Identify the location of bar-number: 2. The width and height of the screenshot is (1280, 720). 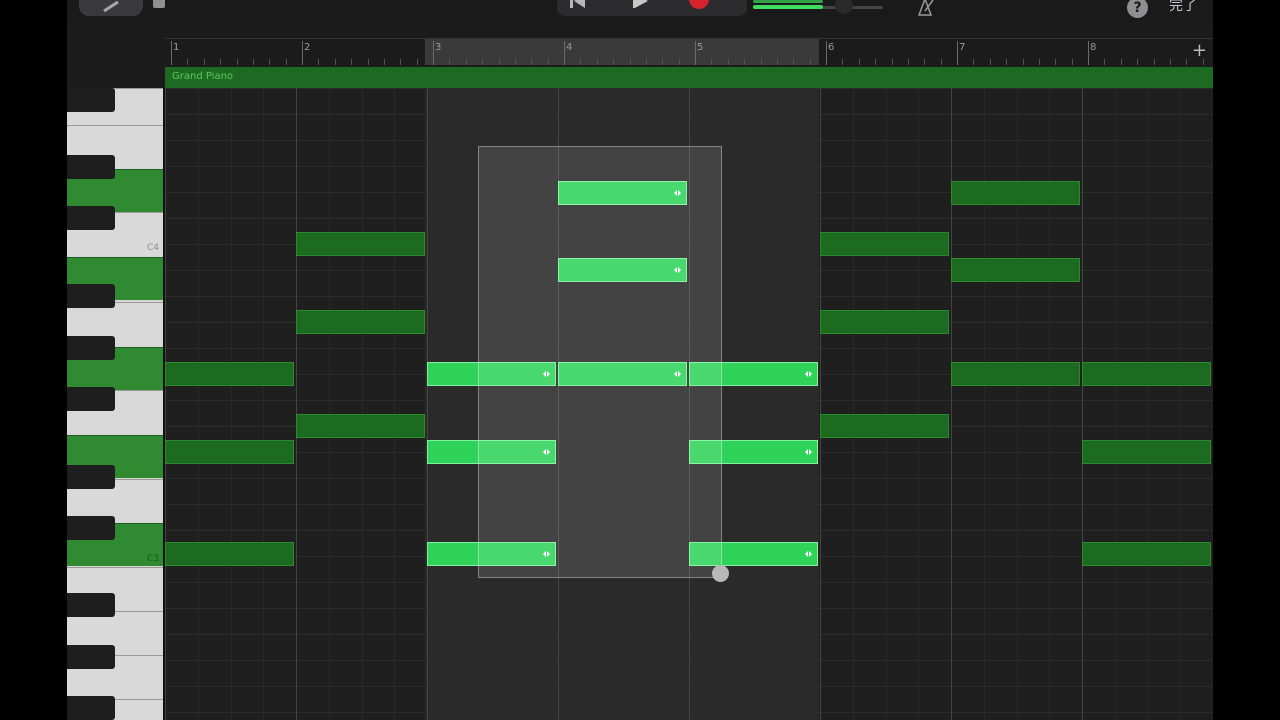
(307, 47).